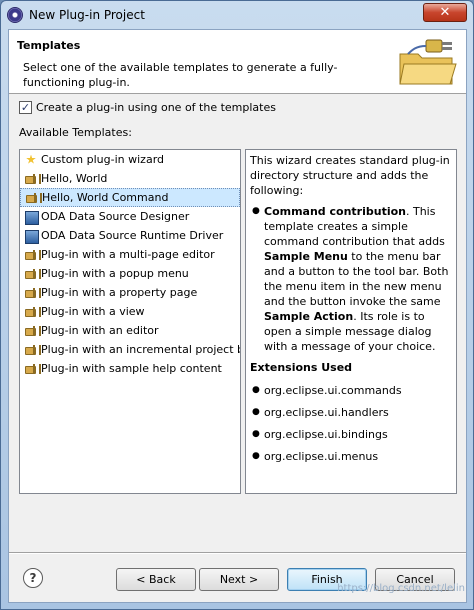  I want to click on bullet-bold-1: Sample Menu, so click(306, 256).